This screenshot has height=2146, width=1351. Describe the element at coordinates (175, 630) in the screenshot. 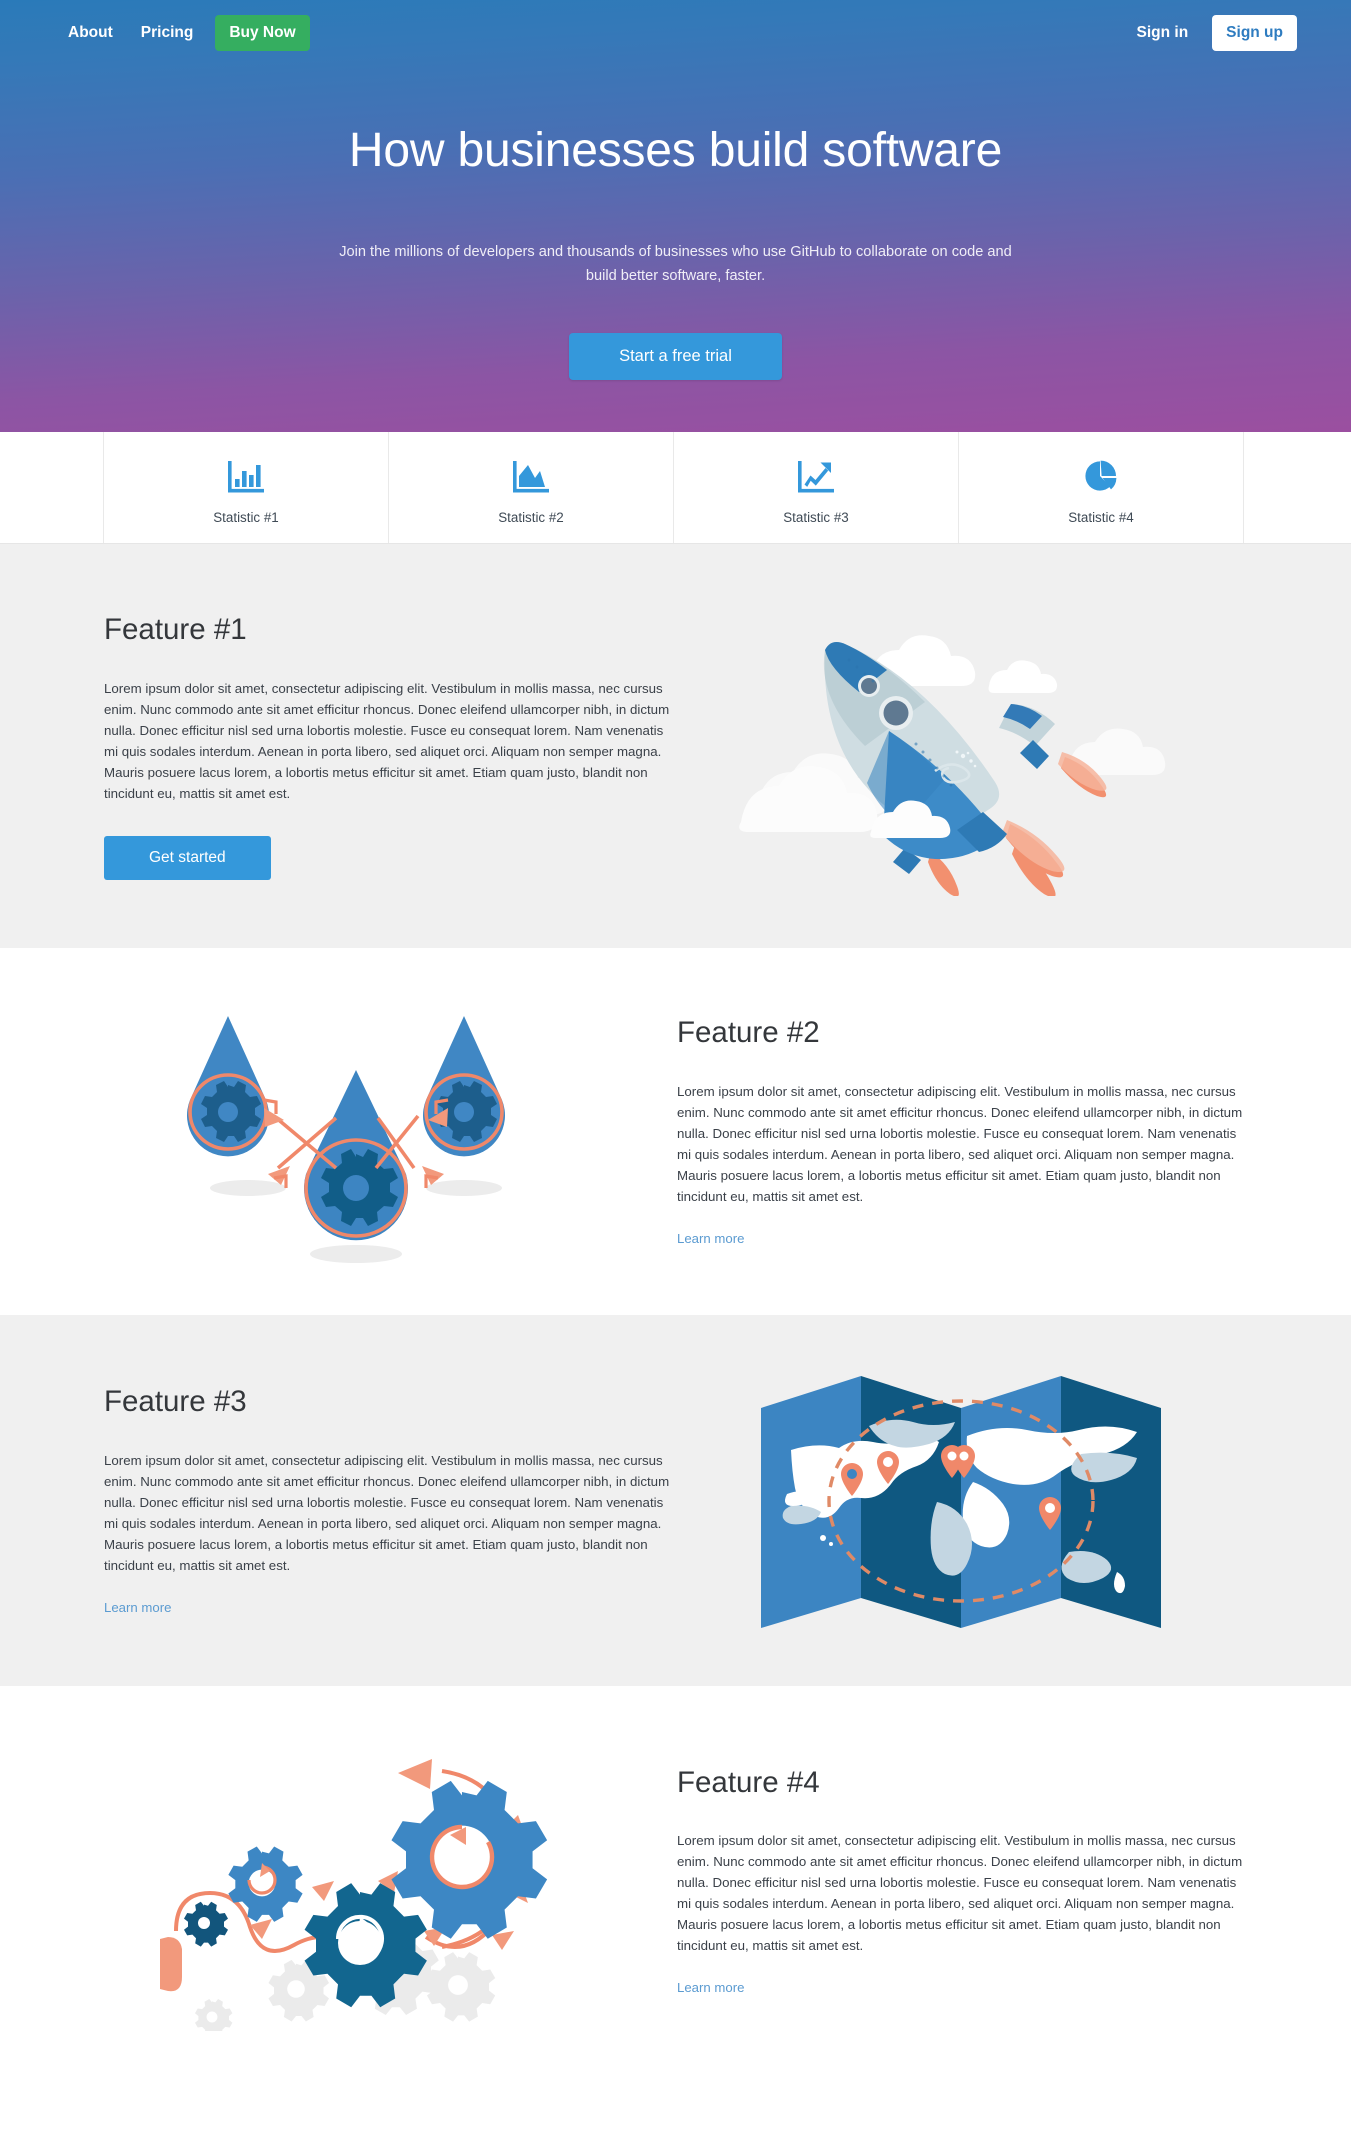

I see `feature-1-title: Feature #1` at that location.